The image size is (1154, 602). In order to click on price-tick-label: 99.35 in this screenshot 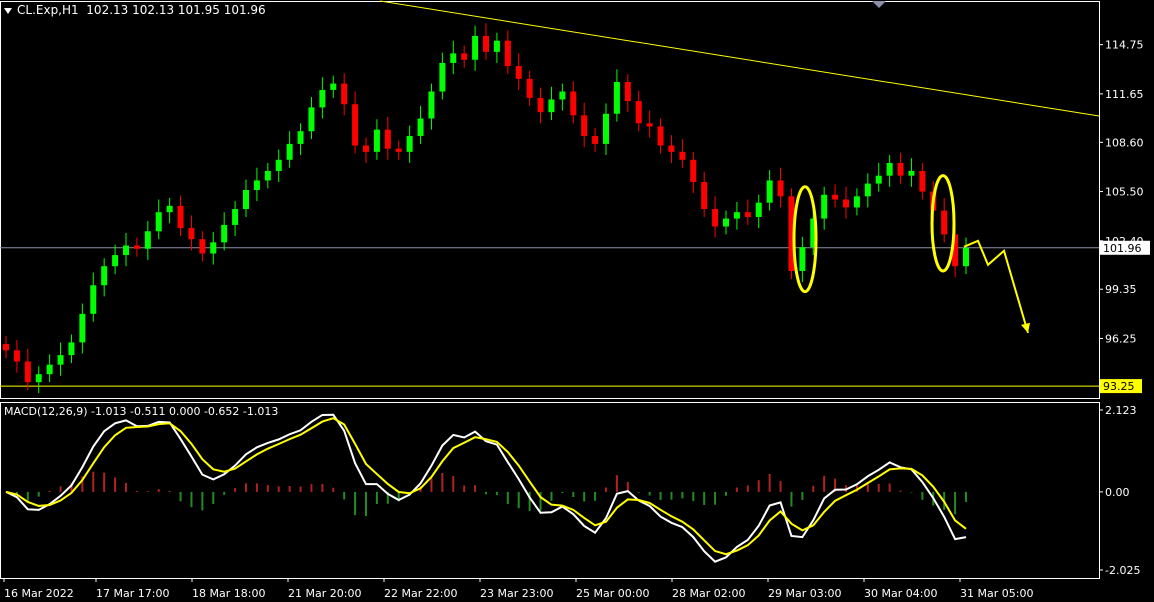, I will do `click(1121, 289)`.